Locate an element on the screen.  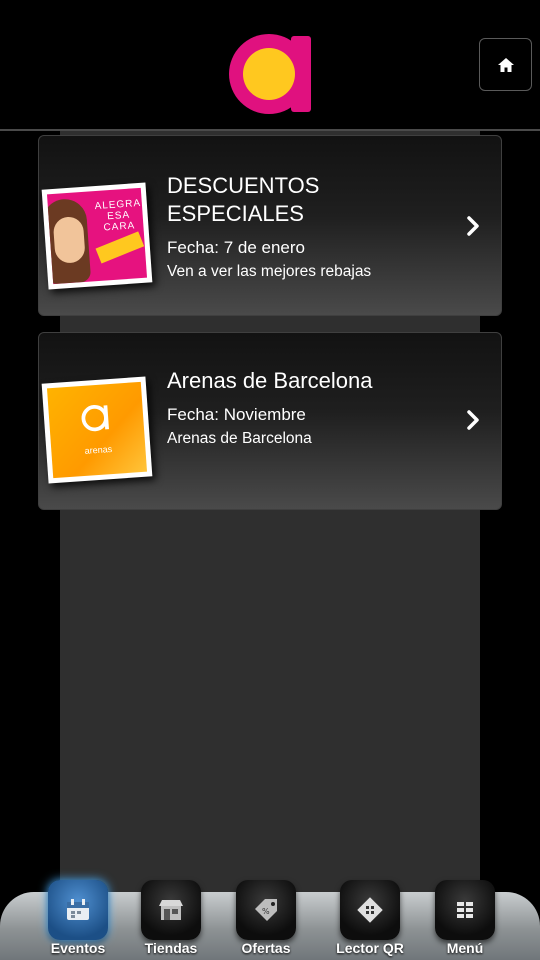
tab-tiendas: Tiendas is located at coordinates (171, 916).